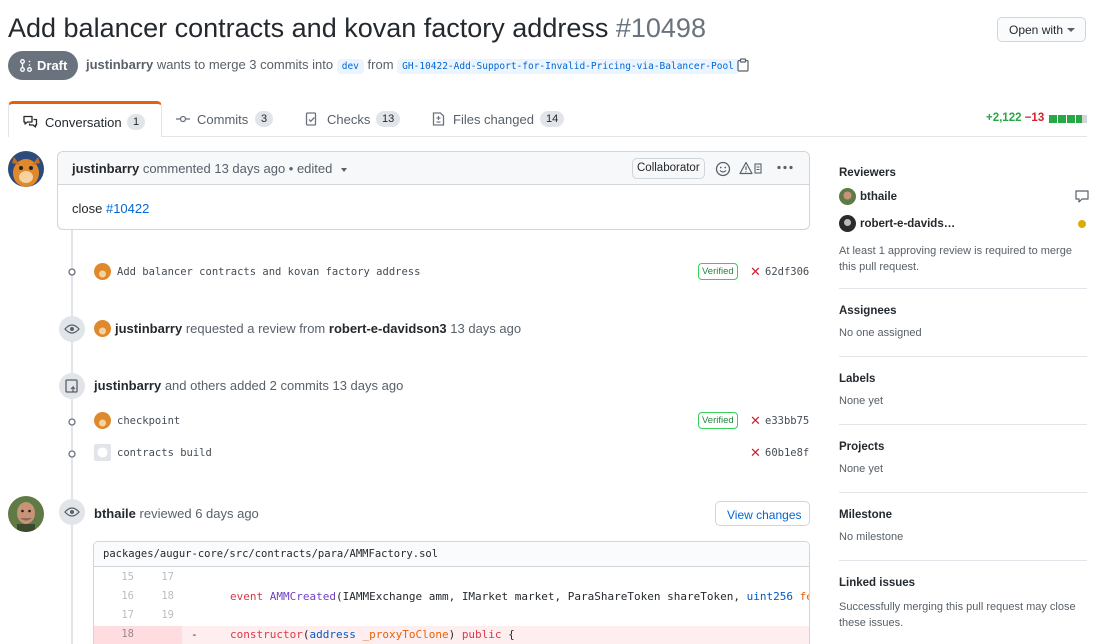 The height and width of the screenshot is (644, 1100). I want to click on event-text: and others added 2 commits, so click(246, 385).